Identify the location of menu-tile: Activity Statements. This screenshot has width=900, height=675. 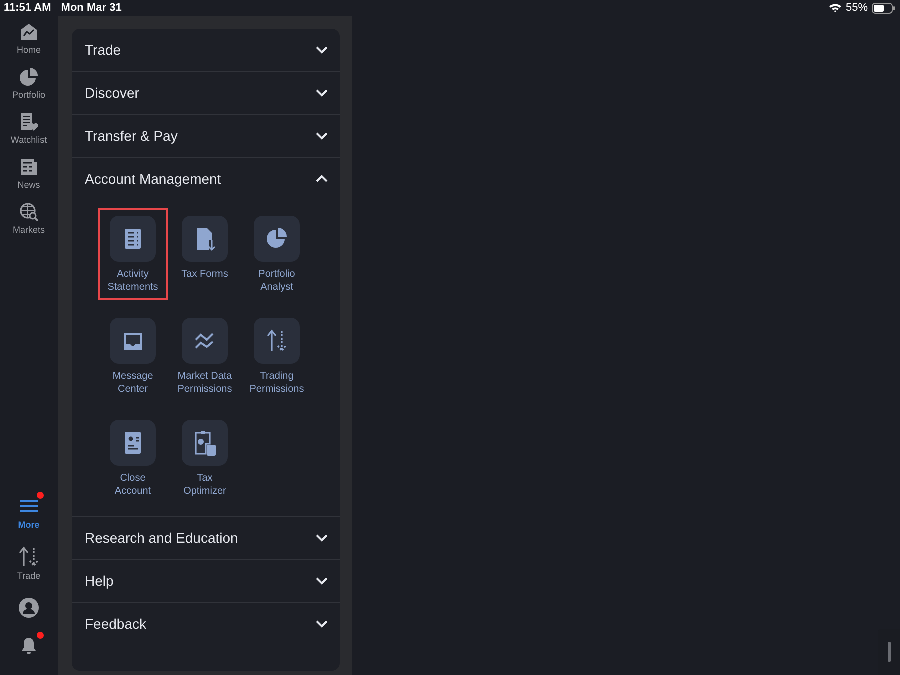
(133, 254).